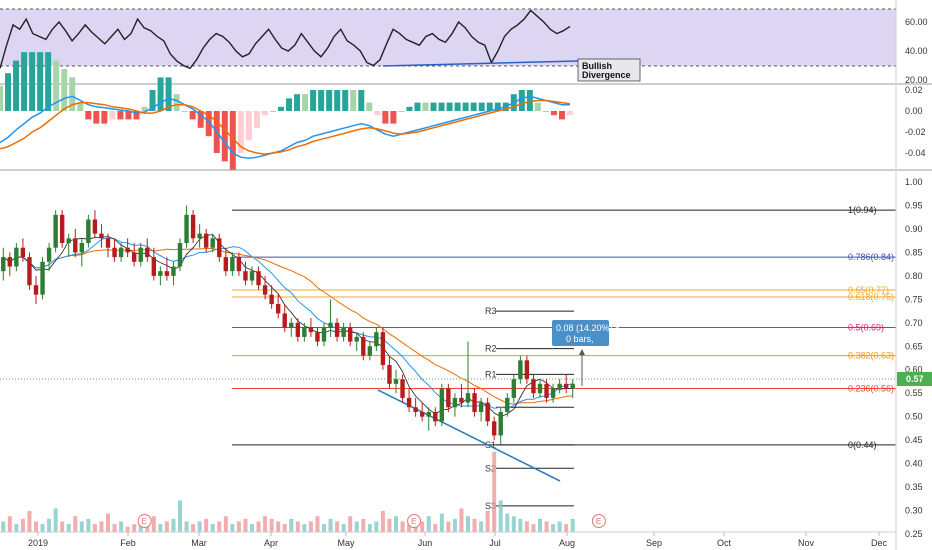  I want to click on fib-level-label: 0.786(0.84), so click(871, 257).